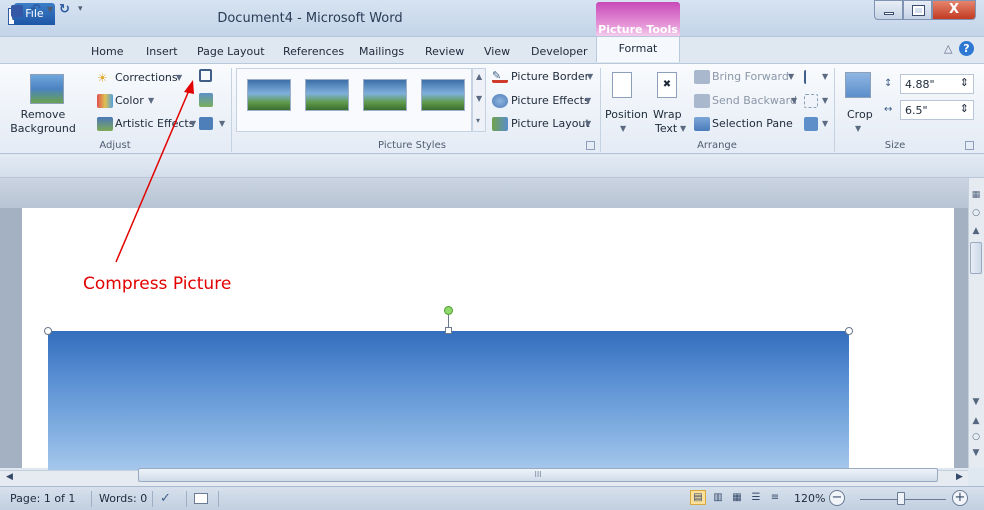  I want to click on previous-page-icon: ▲, so click(976, 421).